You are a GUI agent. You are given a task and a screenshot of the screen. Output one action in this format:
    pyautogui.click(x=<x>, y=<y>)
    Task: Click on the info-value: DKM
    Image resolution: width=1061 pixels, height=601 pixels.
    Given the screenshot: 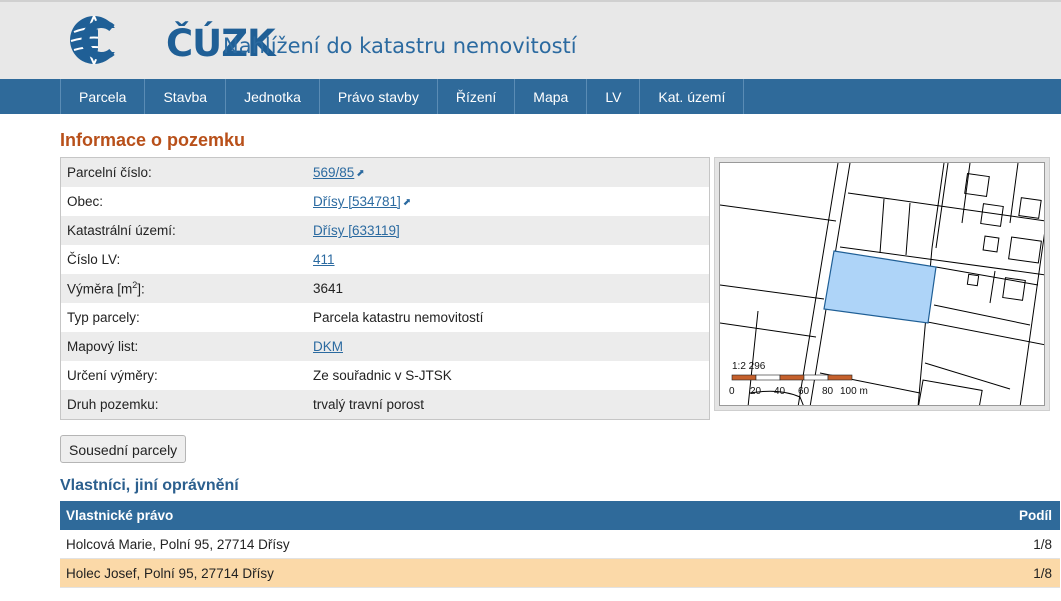 What is the action you would take?
    pyautogui.click(x=511, y=346)
    